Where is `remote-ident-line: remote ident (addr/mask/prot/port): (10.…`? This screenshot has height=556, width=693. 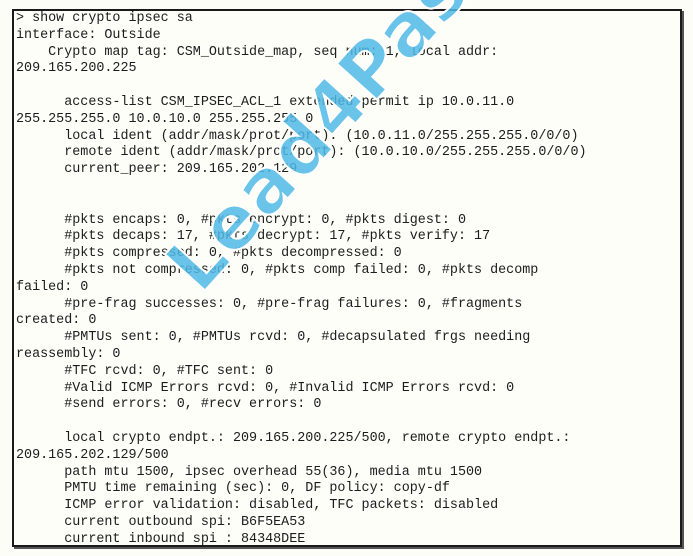 remote-ident-line: remote ident (addr/mask/prot/port): (10.… is located at coordinates (301, 153).